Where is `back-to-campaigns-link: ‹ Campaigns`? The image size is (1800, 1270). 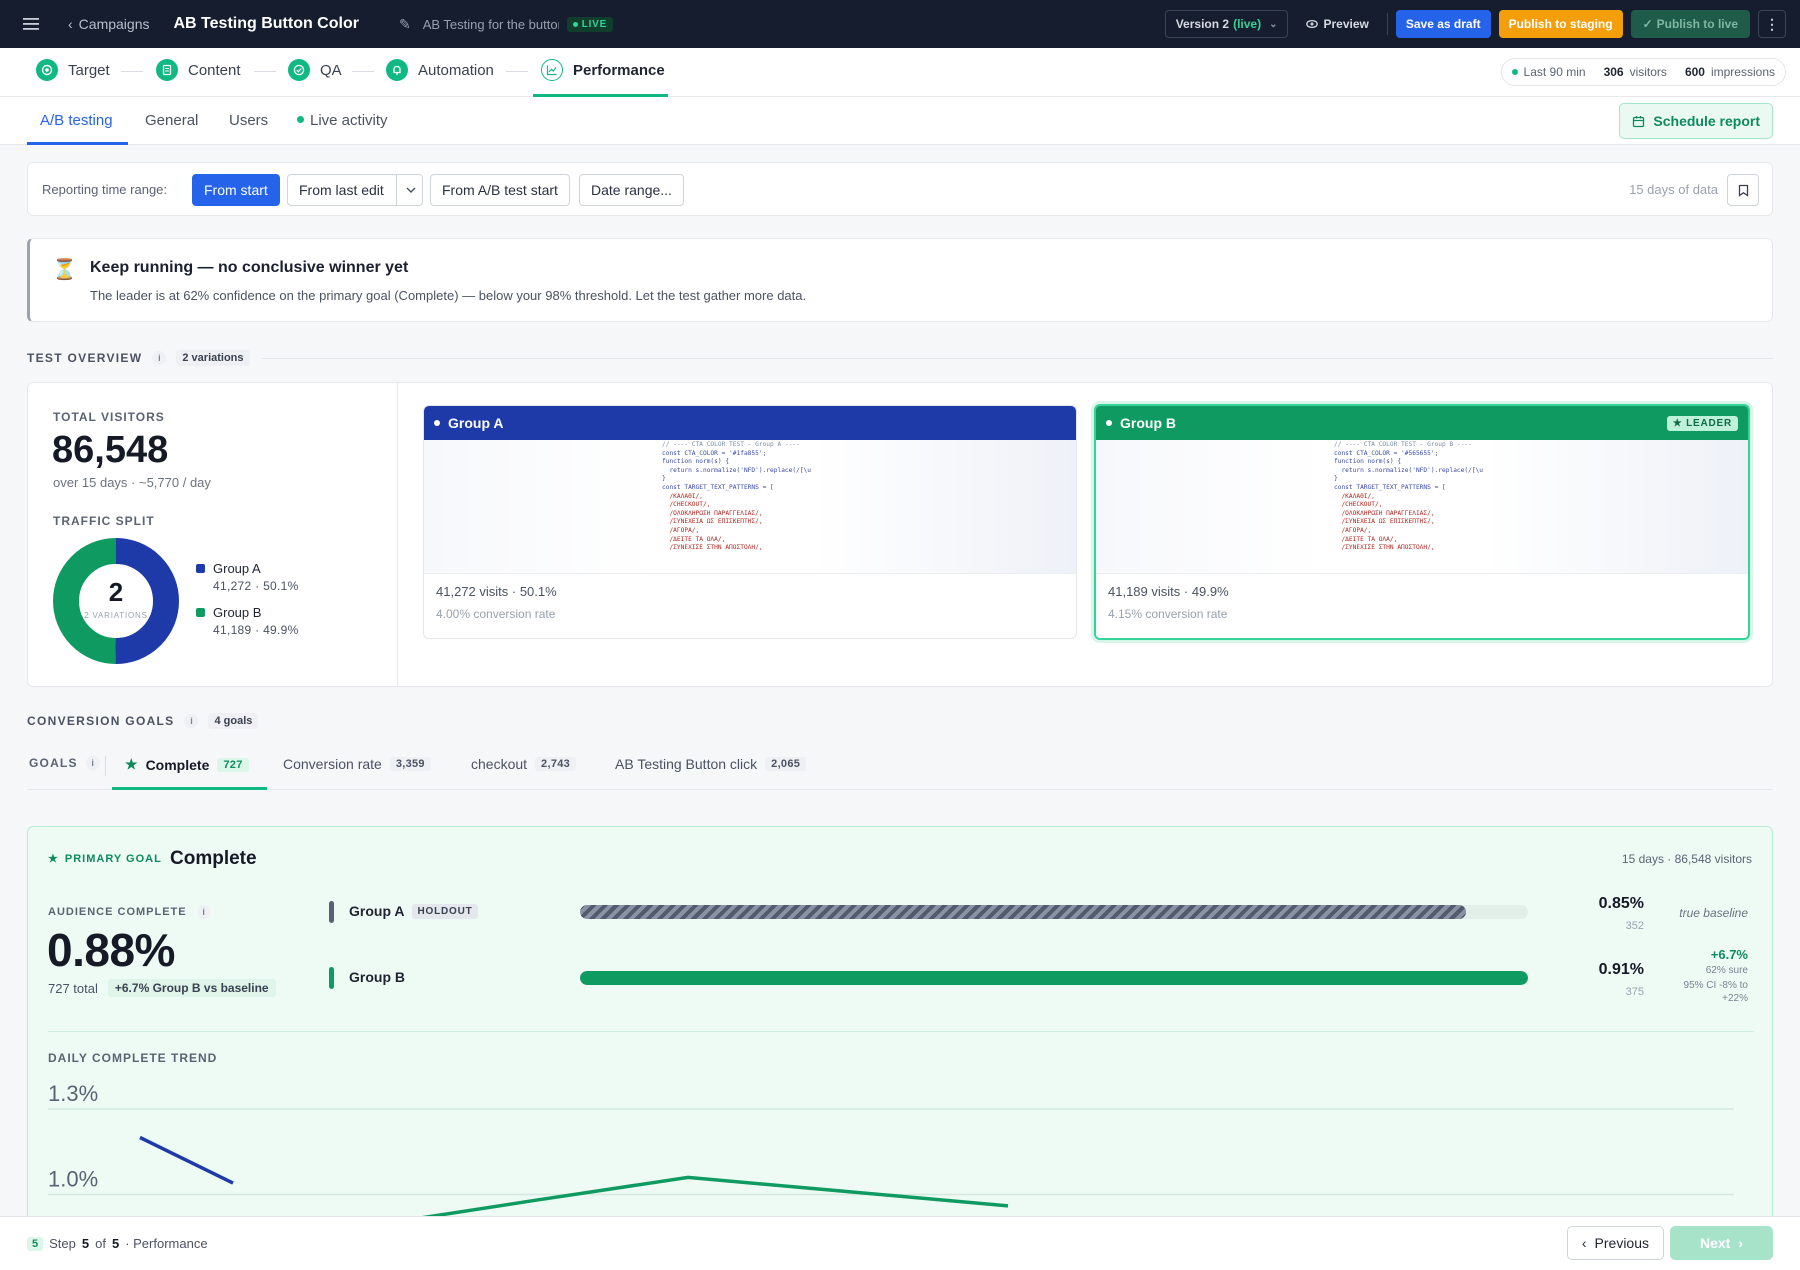
back-to-campaigns-link: ‹ Campaigns is located at coordinates (109, 24).